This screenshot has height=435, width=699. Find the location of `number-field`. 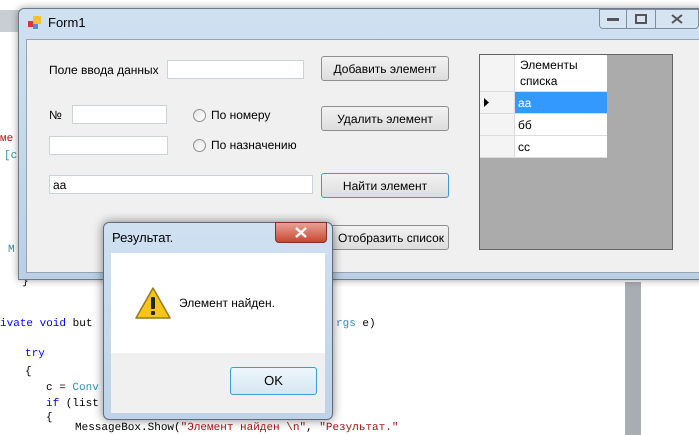

number-field is located at coordinates (119, 114).